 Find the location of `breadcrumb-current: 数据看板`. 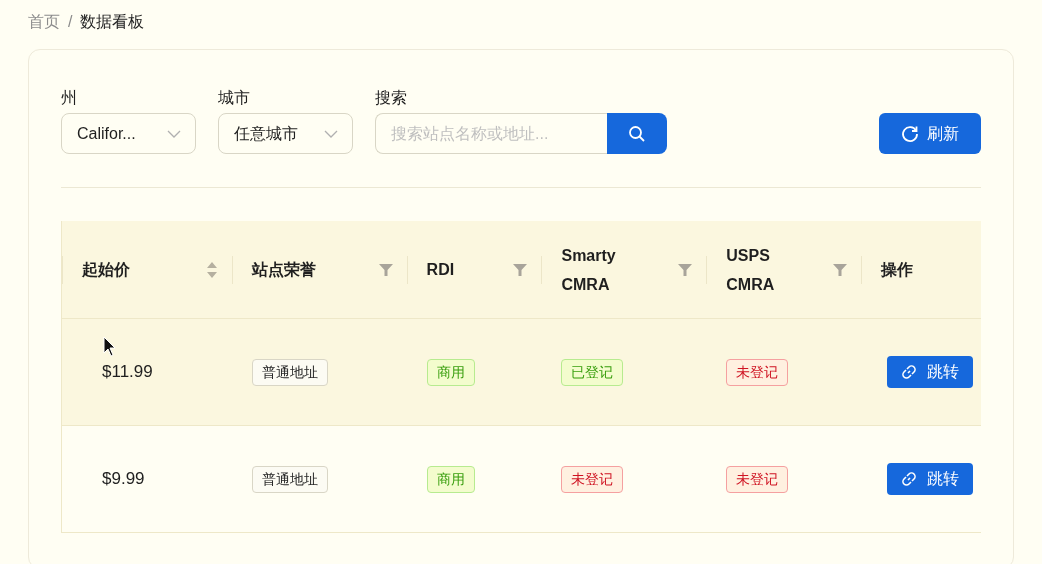

breadcrumb-current: 数据看板 is located at coordinates (112, 21).